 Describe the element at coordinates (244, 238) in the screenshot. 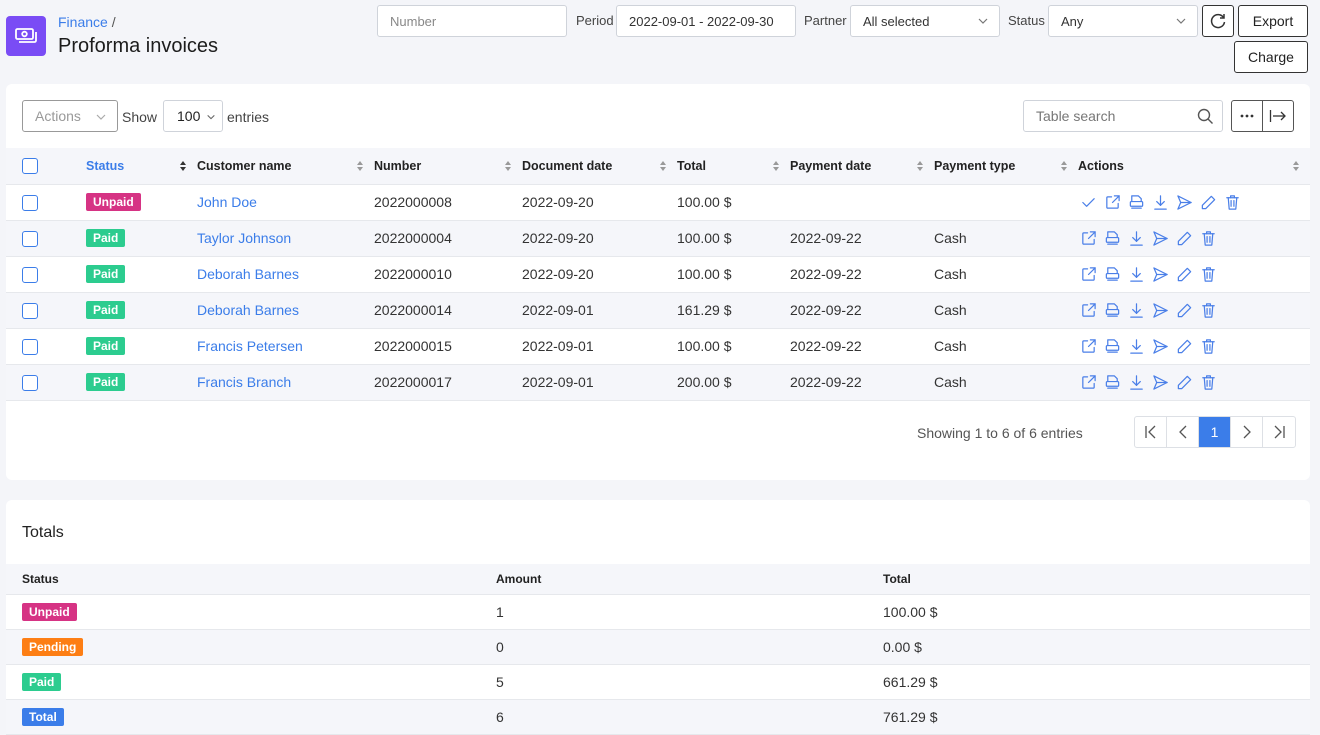

I see `customer-link: Taylor Johnson` at that location.